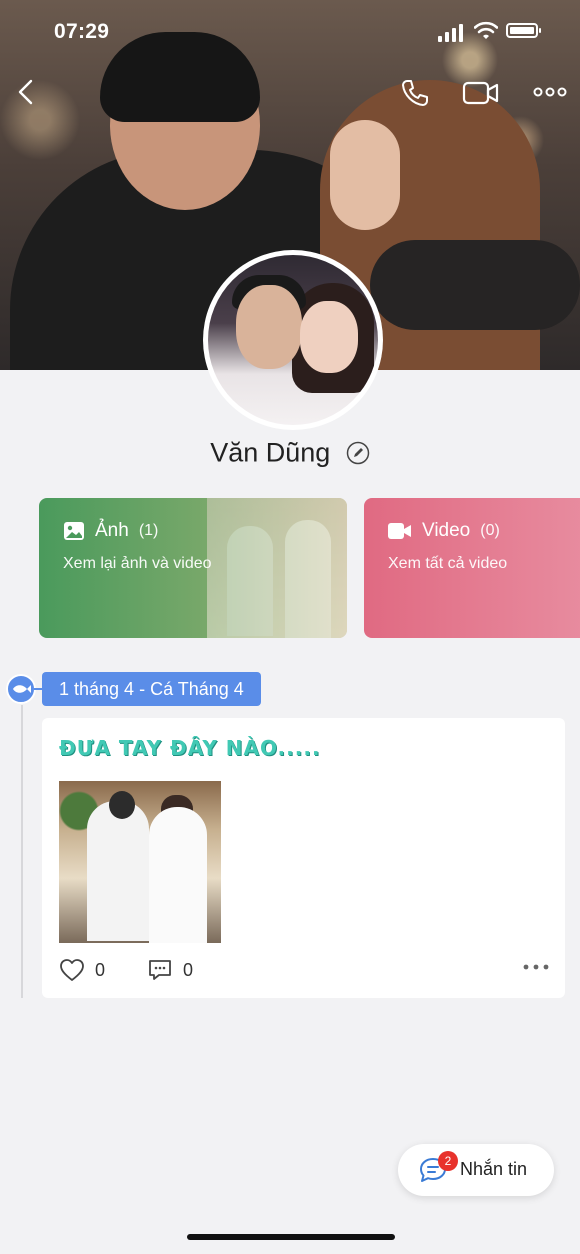 The image size is (580, 1254). I want to click on avatar, so click(293, 340).